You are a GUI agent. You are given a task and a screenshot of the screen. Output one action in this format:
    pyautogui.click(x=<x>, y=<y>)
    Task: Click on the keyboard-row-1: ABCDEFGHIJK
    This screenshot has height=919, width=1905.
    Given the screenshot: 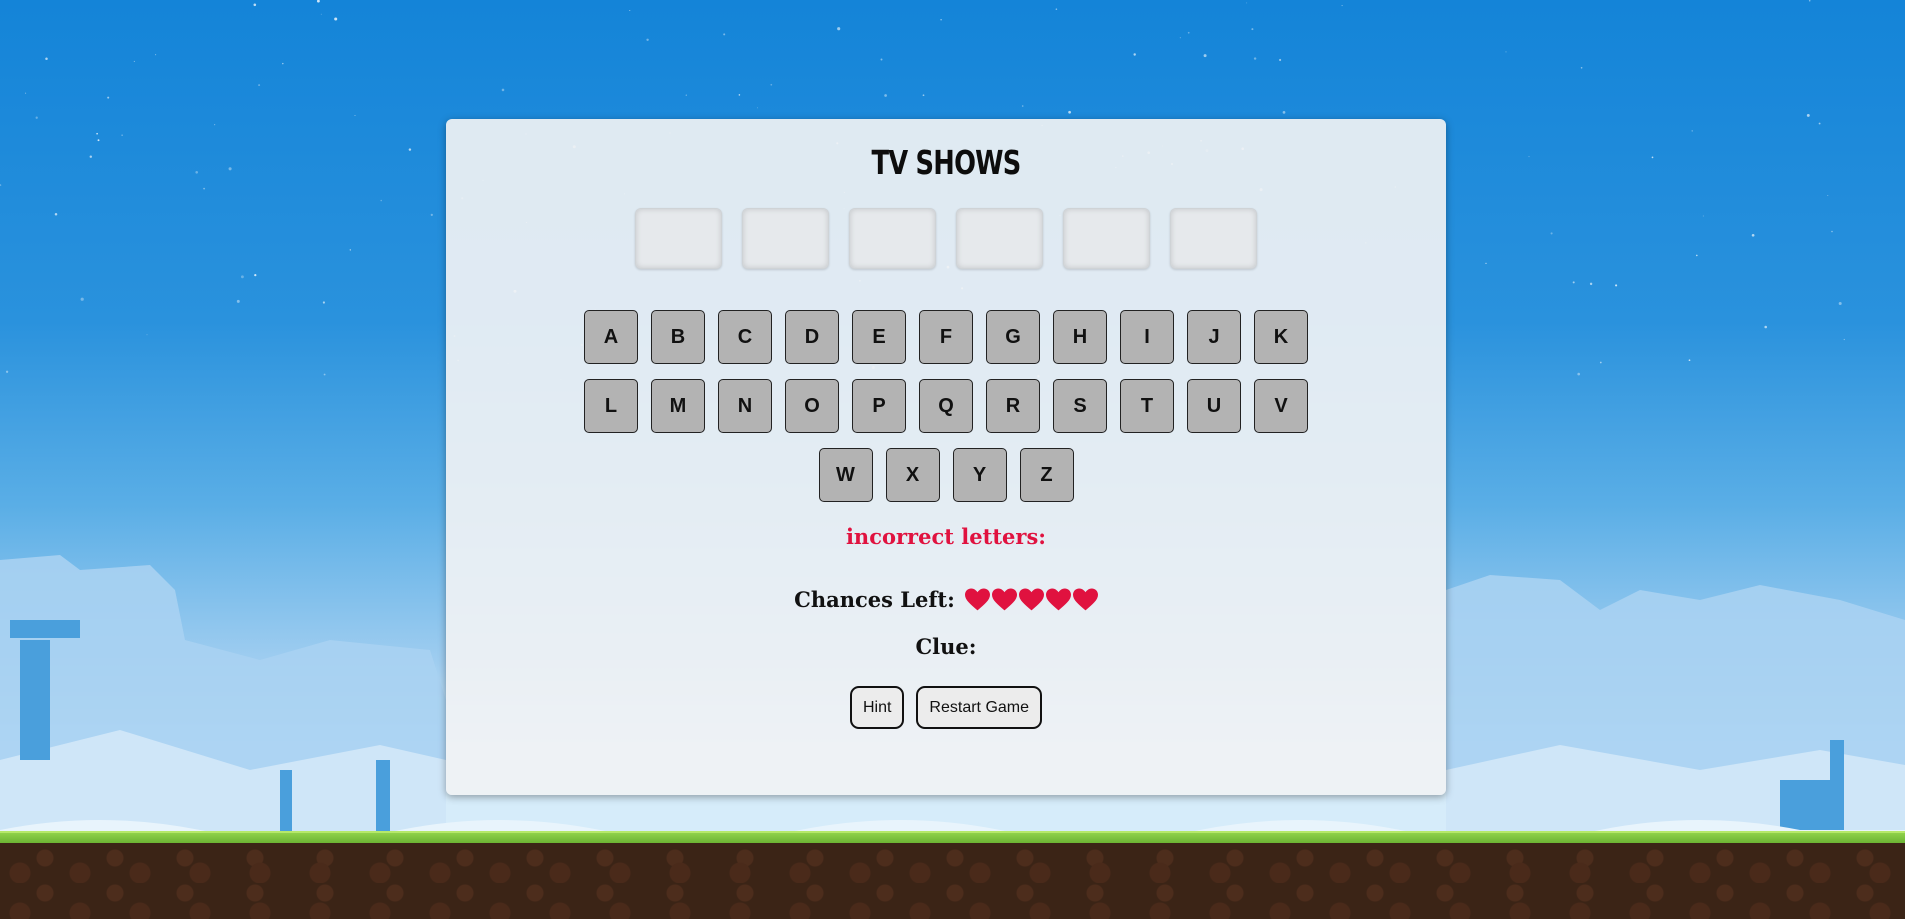 What is the action you would take?
    pyautogui.click(x=946, y=337)
    